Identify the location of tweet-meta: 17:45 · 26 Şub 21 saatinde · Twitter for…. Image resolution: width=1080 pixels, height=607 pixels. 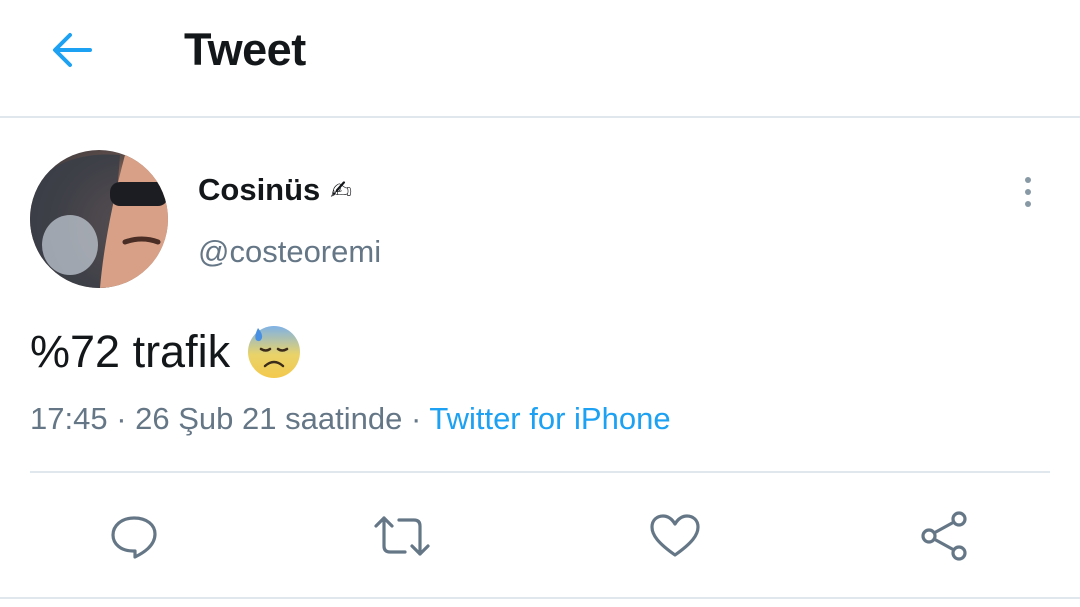
(350, 419).